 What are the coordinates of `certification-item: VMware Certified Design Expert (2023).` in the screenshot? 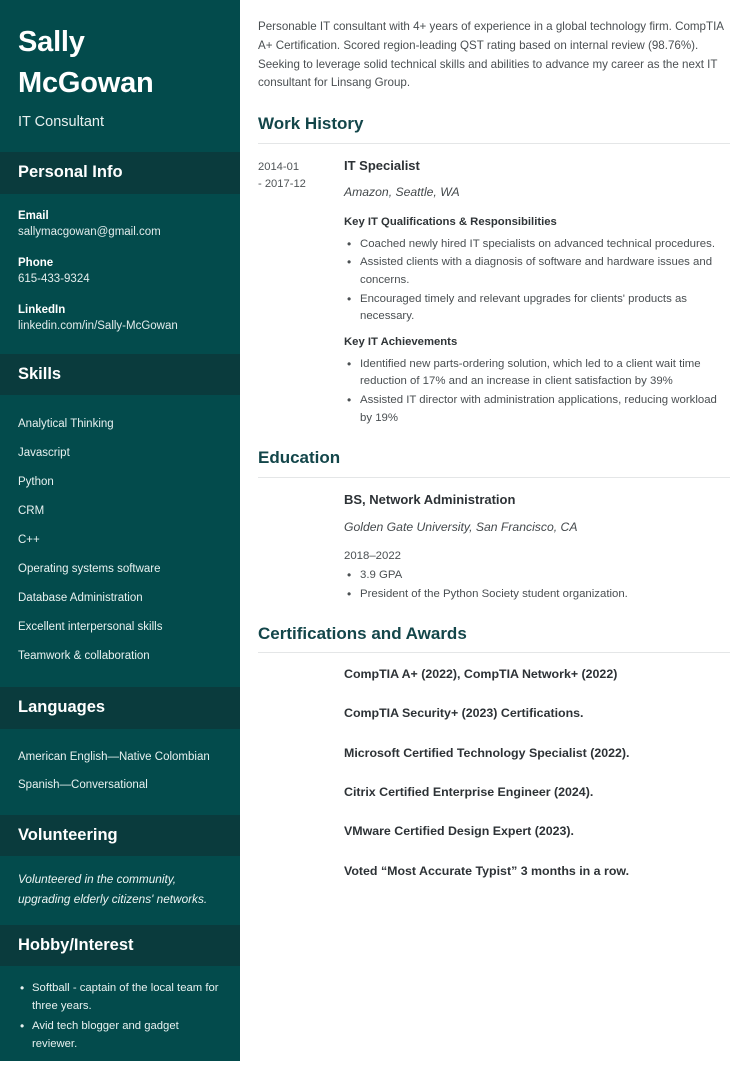 It's located at (459, 831).